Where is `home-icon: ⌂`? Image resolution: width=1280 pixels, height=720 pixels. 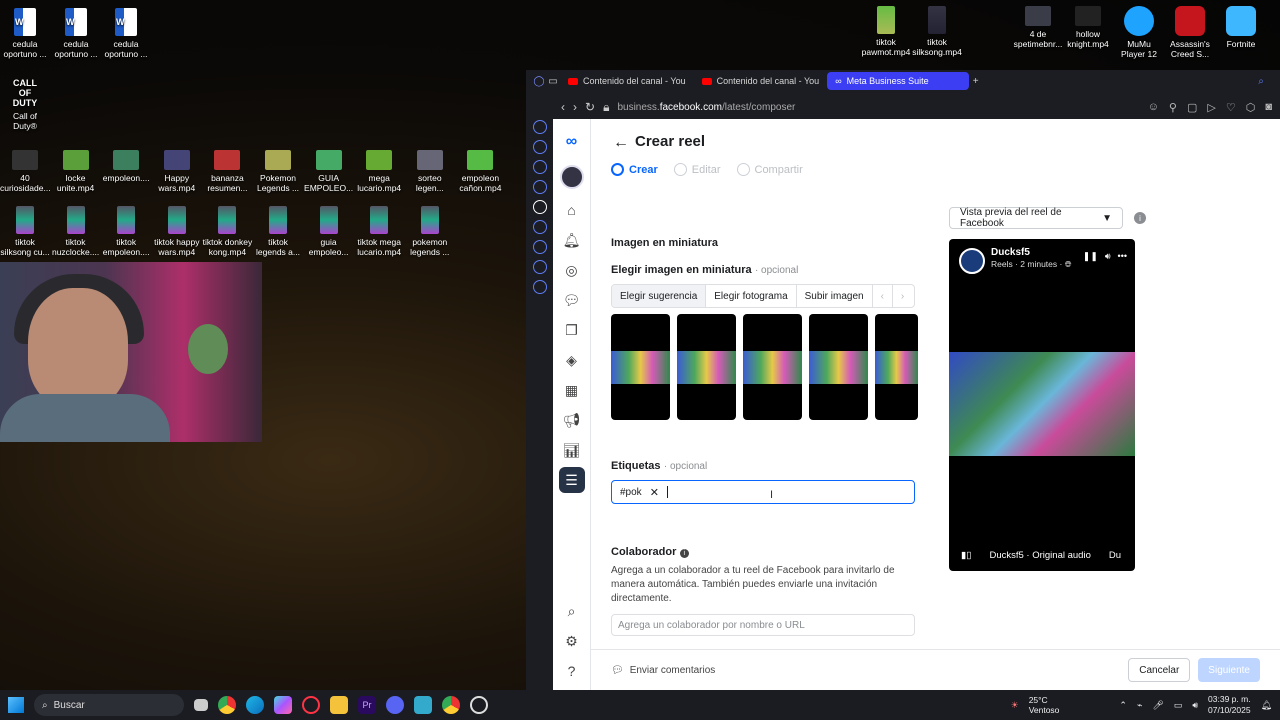 home-icon: ⌂ is located at coordinates (572, 210).